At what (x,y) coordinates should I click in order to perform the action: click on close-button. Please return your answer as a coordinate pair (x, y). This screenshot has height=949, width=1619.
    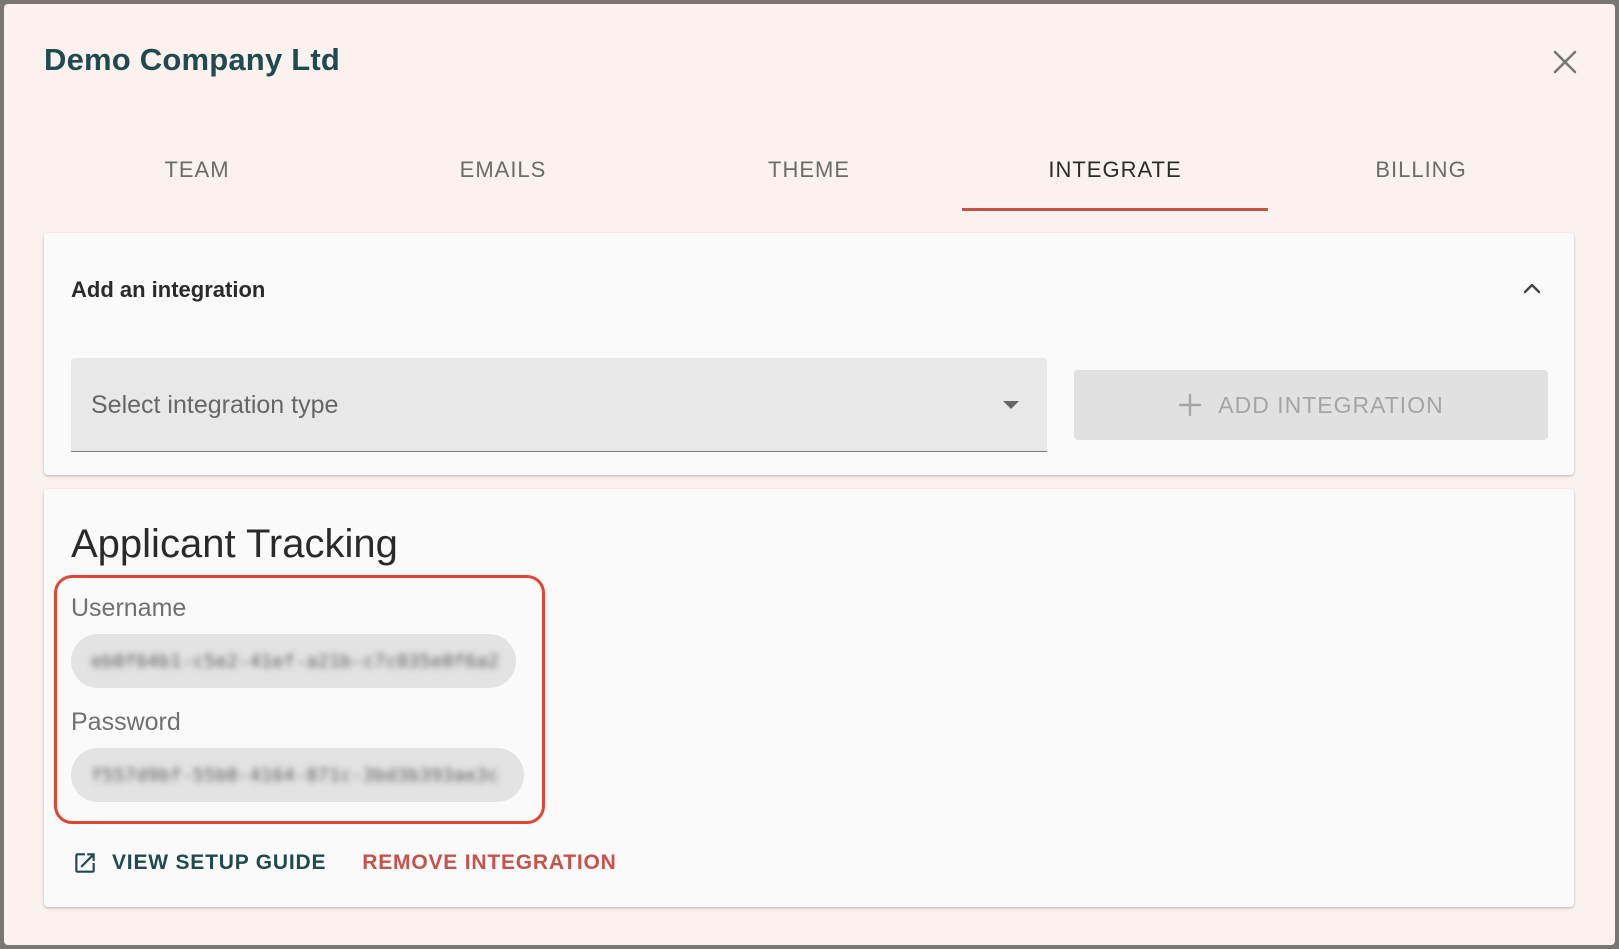
    Looking at the image, I should click on (1565, 62).